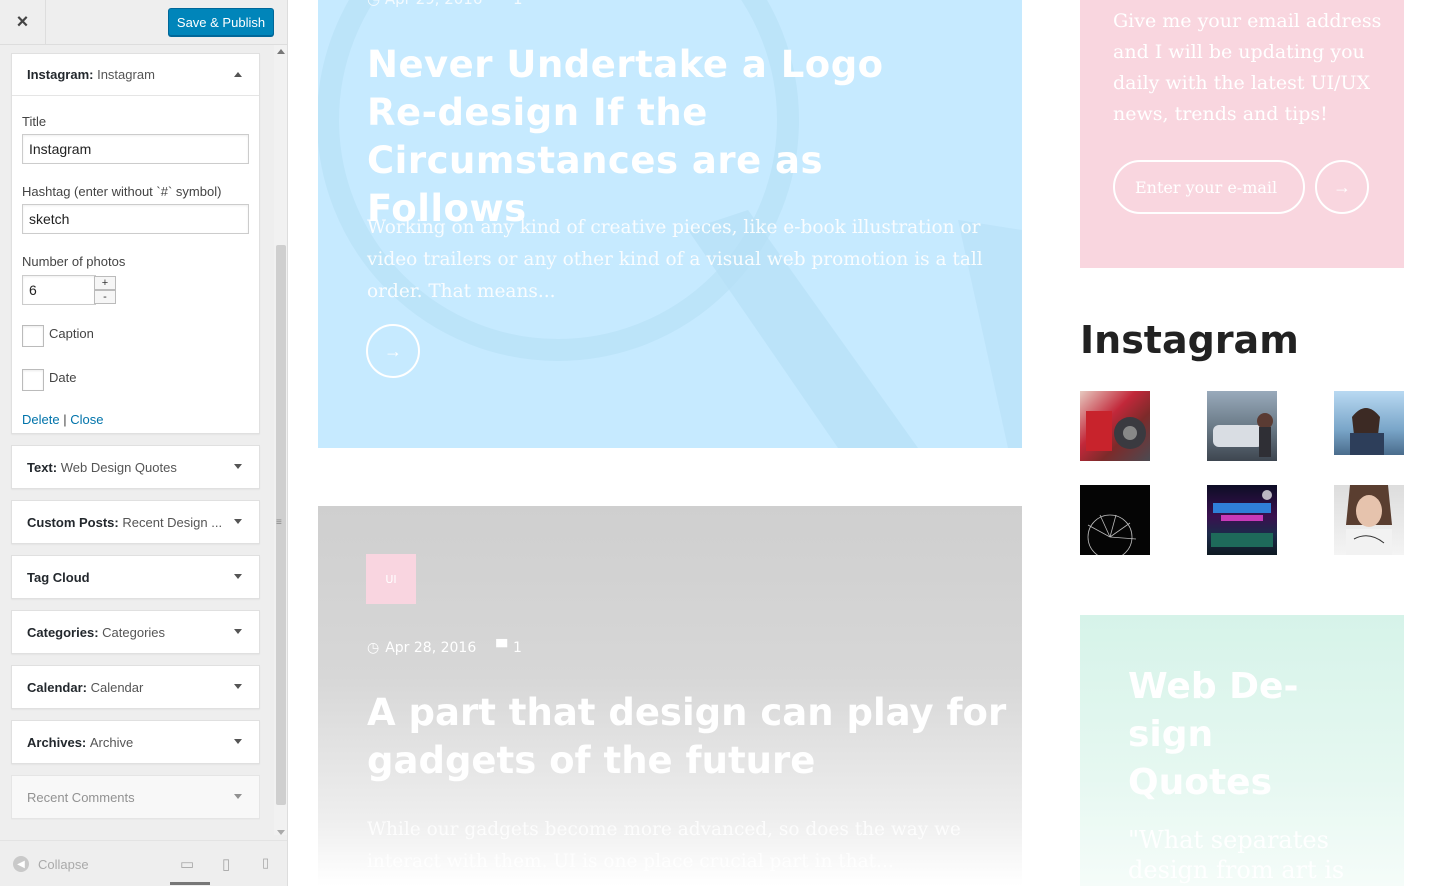 This screenshot has height=886, width=1433. Describe the element at coordinates (135, 797) in the screenshot. I see `widget-recent-comments: Recent Comments` at that location.